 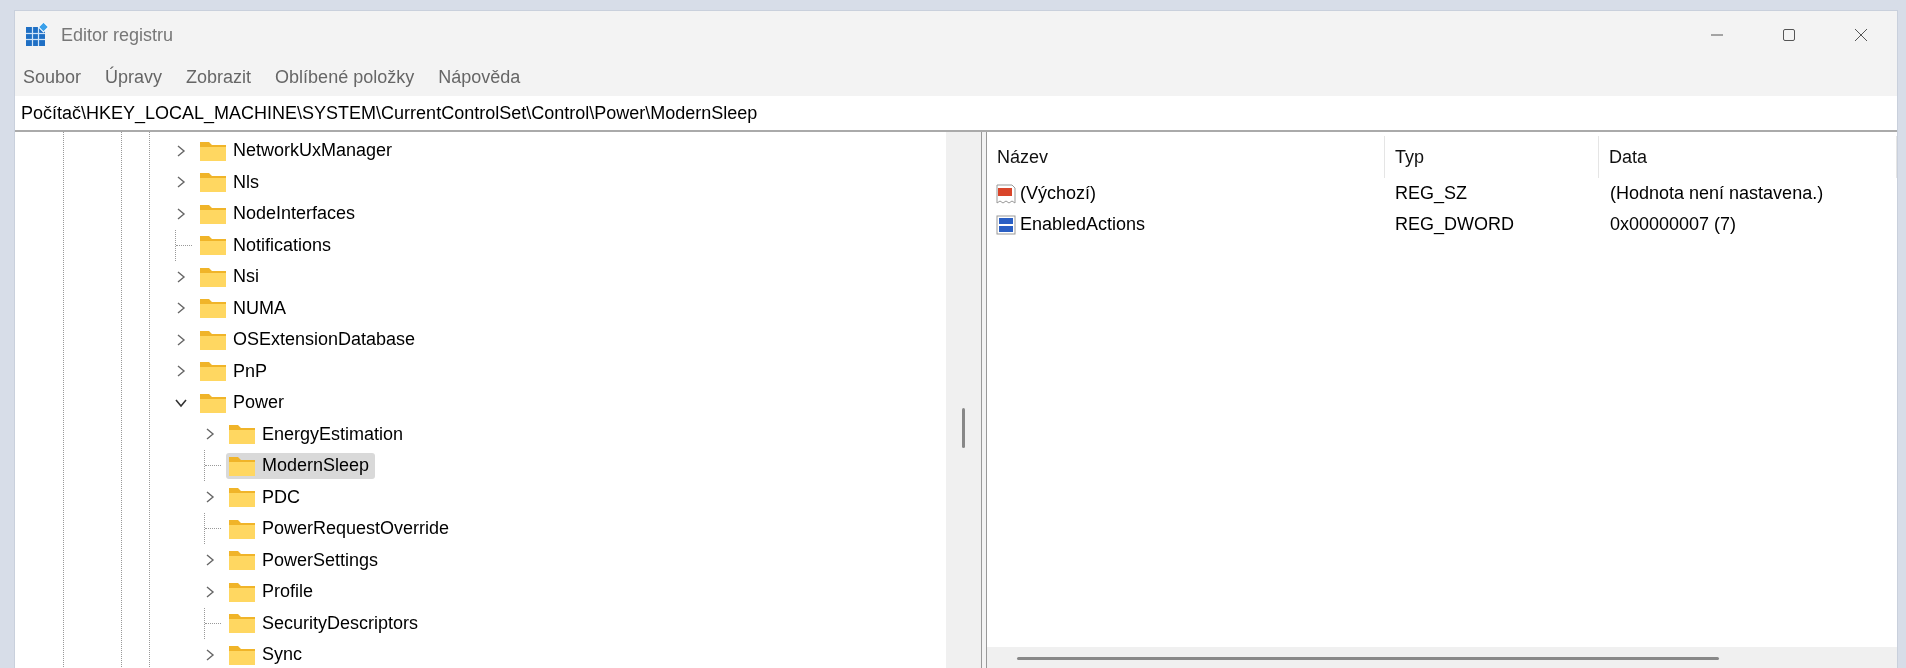 I want to click on tree-item: Profile, so click(x=273, y=591).